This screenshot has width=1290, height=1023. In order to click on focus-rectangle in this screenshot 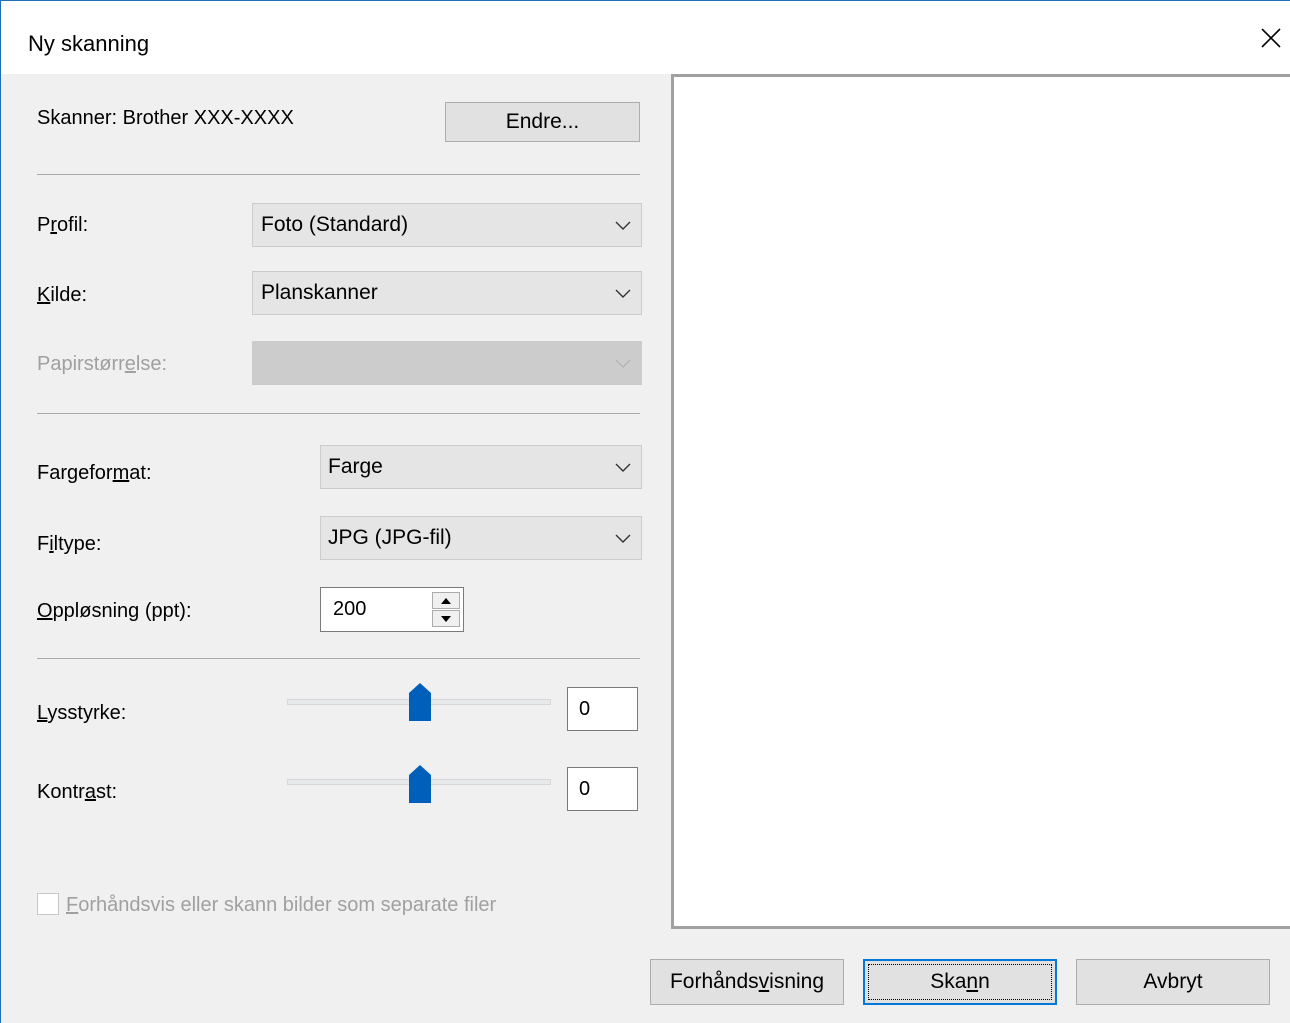, I will do `click(960, 982)`.